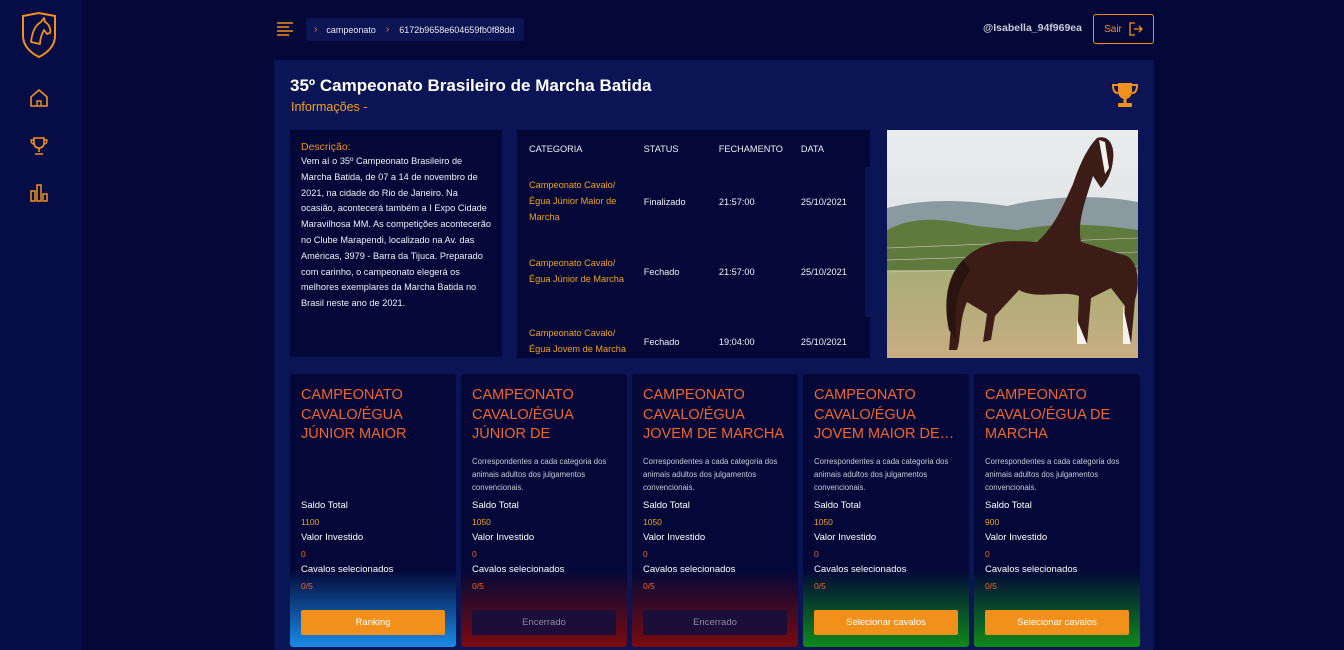 This screenshot has width=1344, height=650. I want to click on header-fechamento: FECHAMENTO, so click(750, 148).